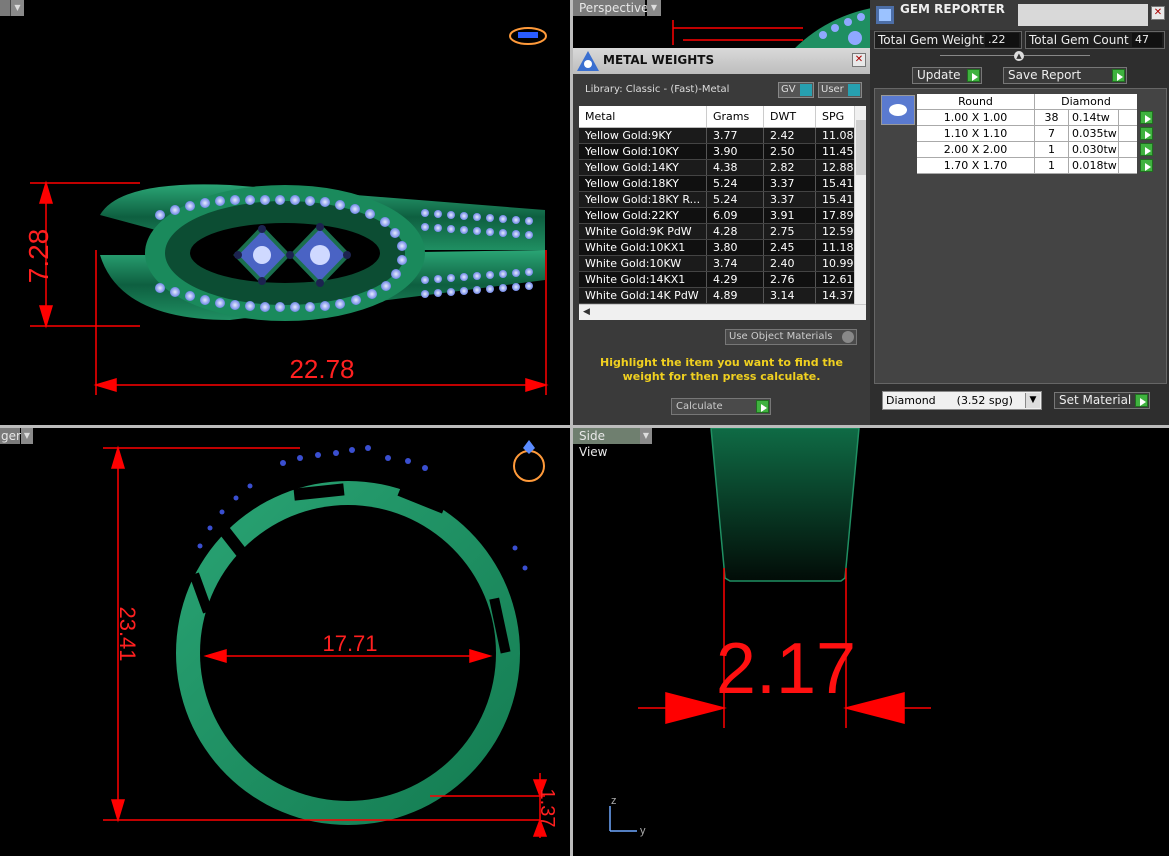 The image size is (1169, 856). What do you see at coordinates (770, 632) in the screenshot?
I see `side-view-canvas: 2.17 z y` at bounding box center [770, 632].